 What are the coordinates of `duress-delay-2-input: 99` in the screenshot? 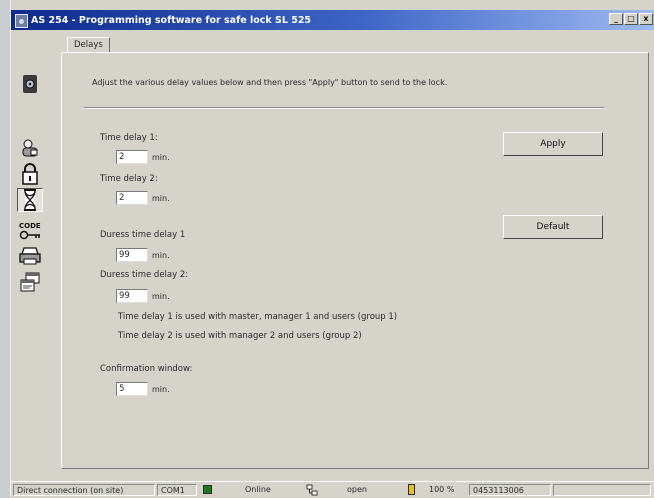 It's located at (132, 296).